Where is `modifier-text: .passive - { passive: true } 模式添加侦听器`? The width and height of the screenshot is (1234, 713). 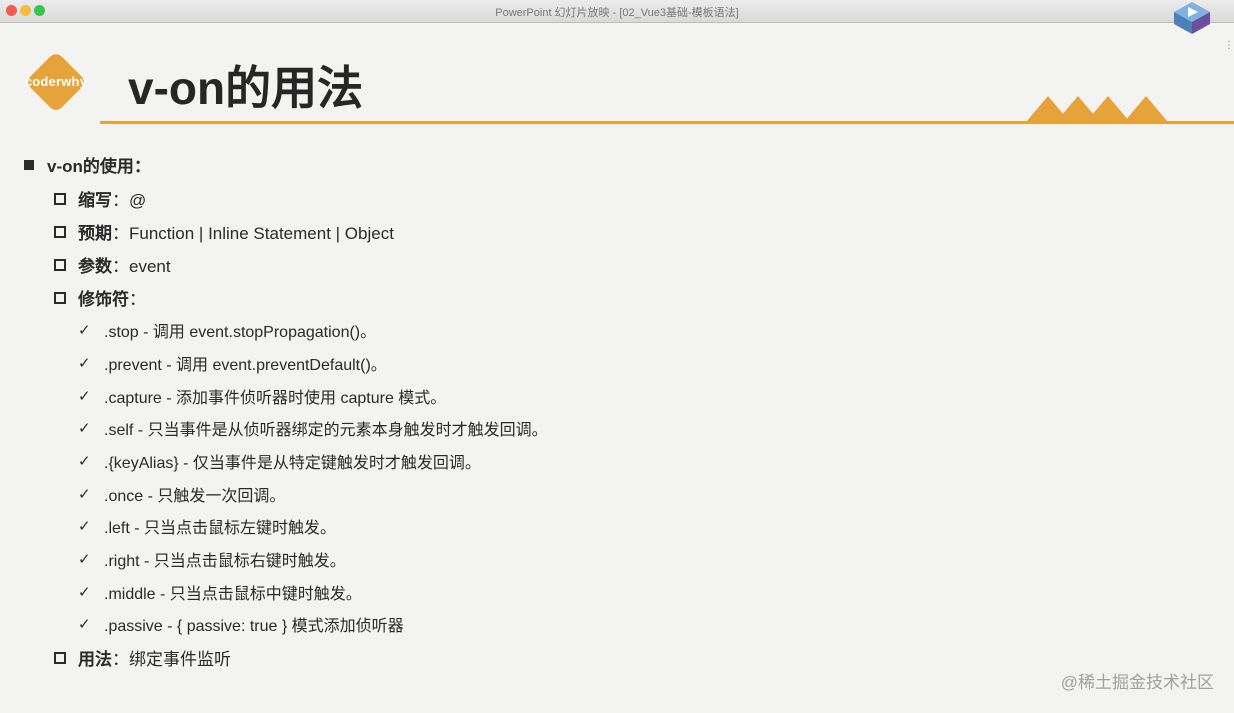 modifier-text: .passive - { passive: true } 模式添加侦听器 is located at coordinates (254, 626).